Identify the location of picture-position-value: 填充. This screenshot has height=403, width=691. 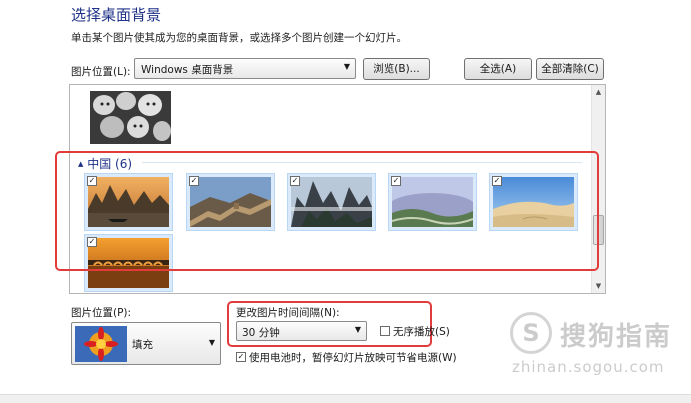
(142, 345).